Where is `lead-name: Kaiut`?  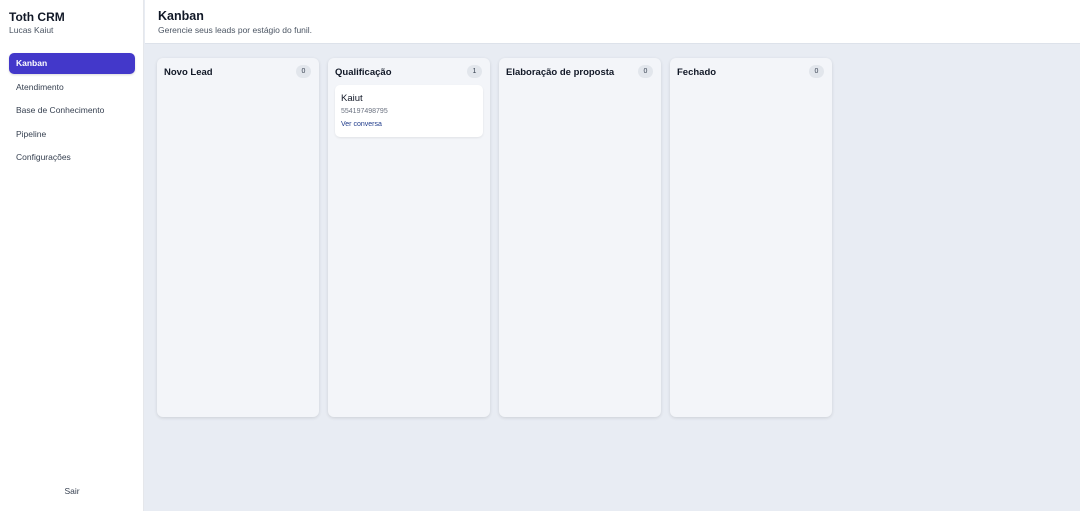 lead-name: Kaiut is located at coordinates (352, 98).